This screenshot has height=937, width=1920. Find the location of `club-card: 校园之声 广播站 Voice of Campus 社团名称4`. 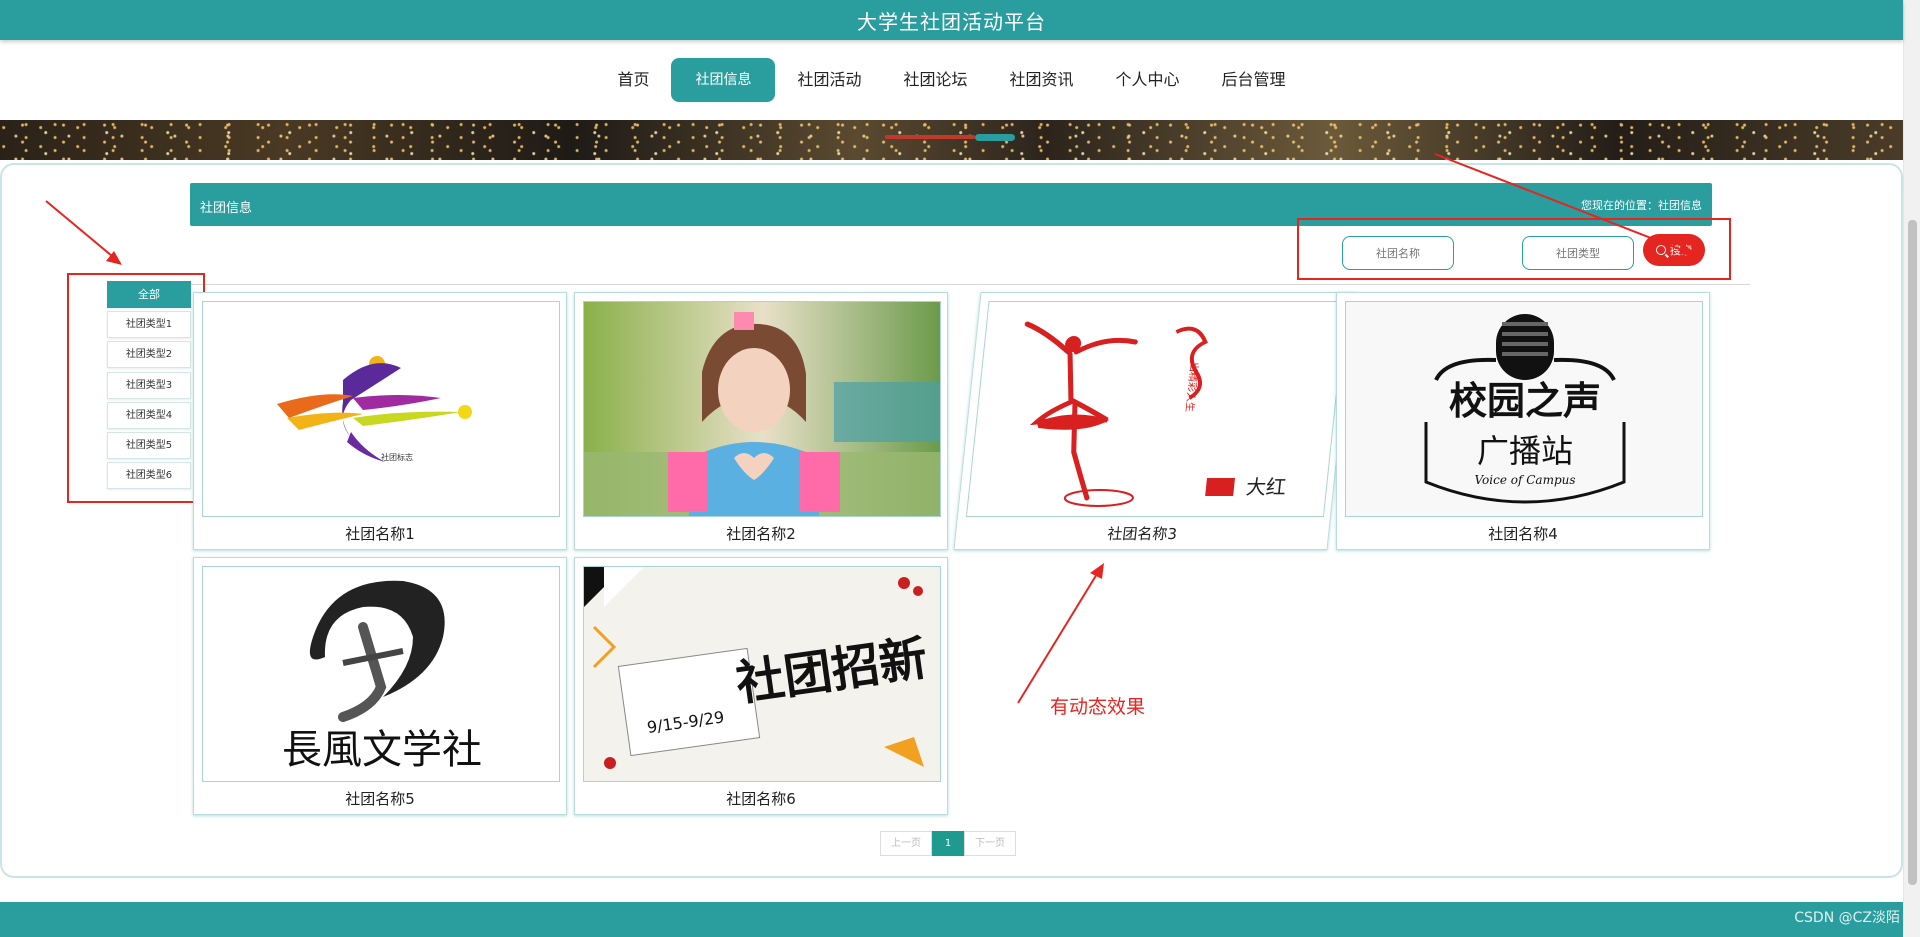

club-card: 校园之声 广播站 Voice of Campus 社团名称4 is located at coordinates (1523, 421).